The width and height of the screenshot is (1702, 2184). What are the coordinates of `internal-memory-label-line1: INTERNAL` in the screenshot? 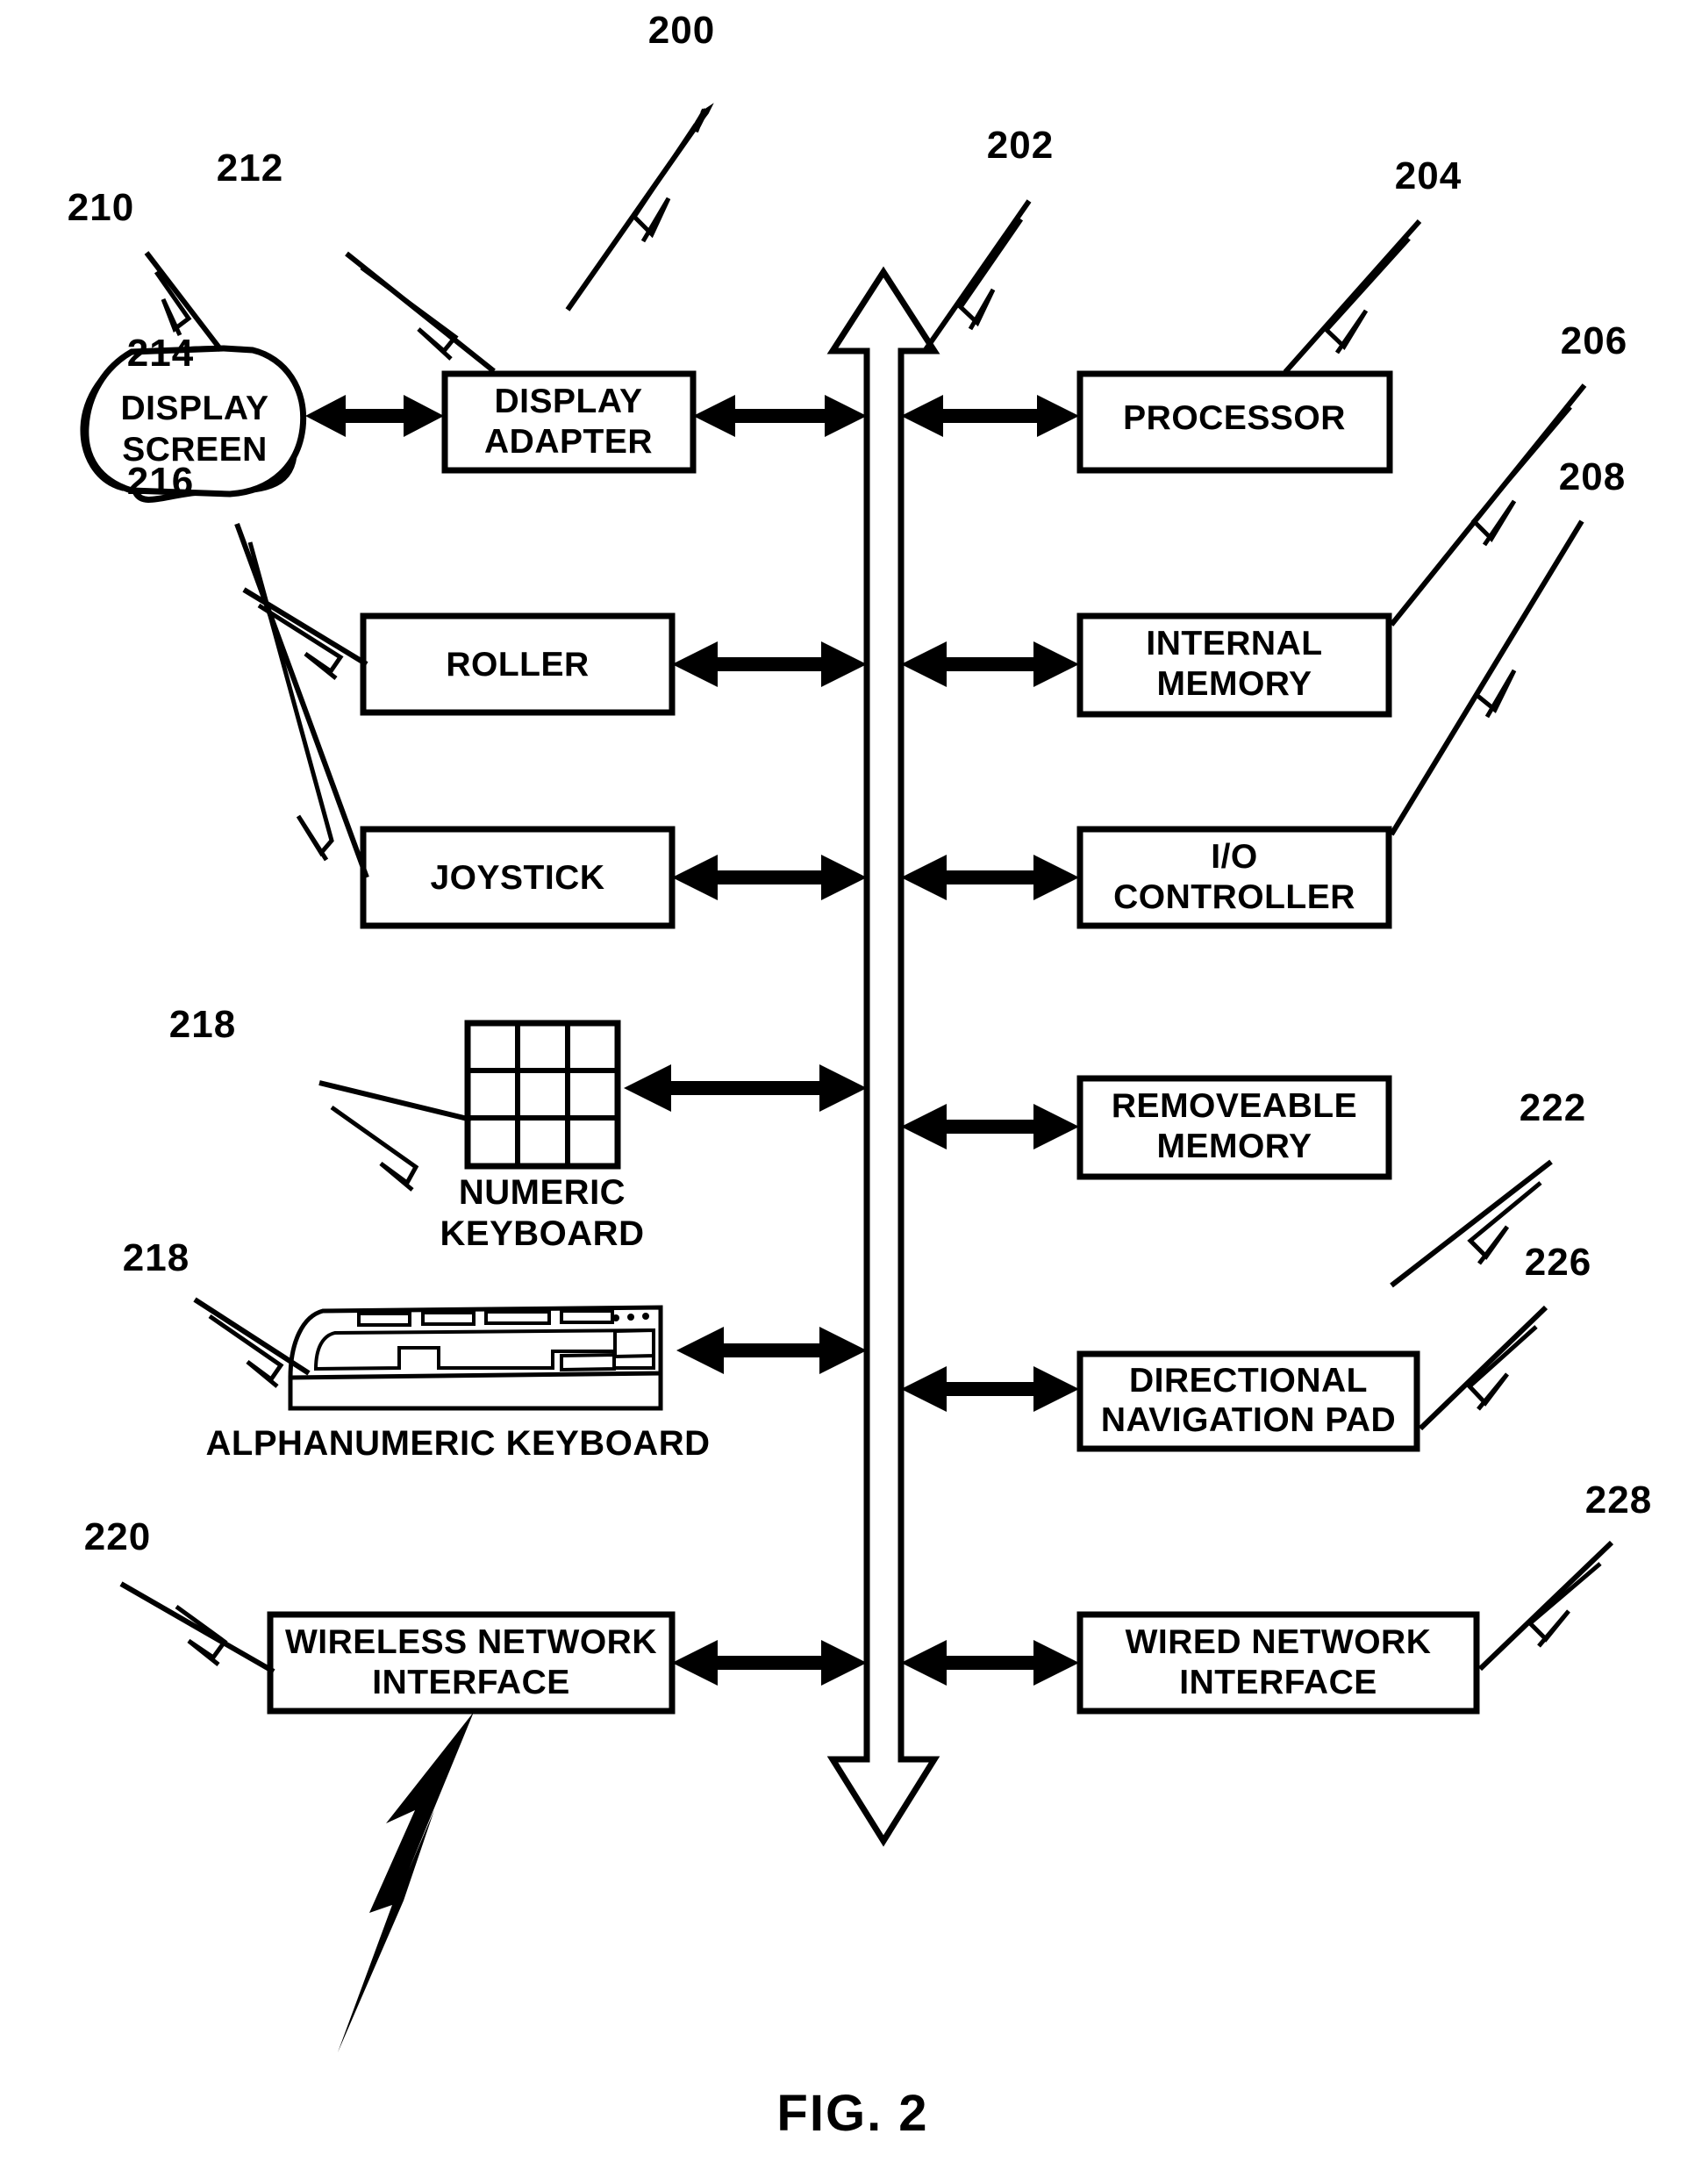 It's located at (1234, 643).